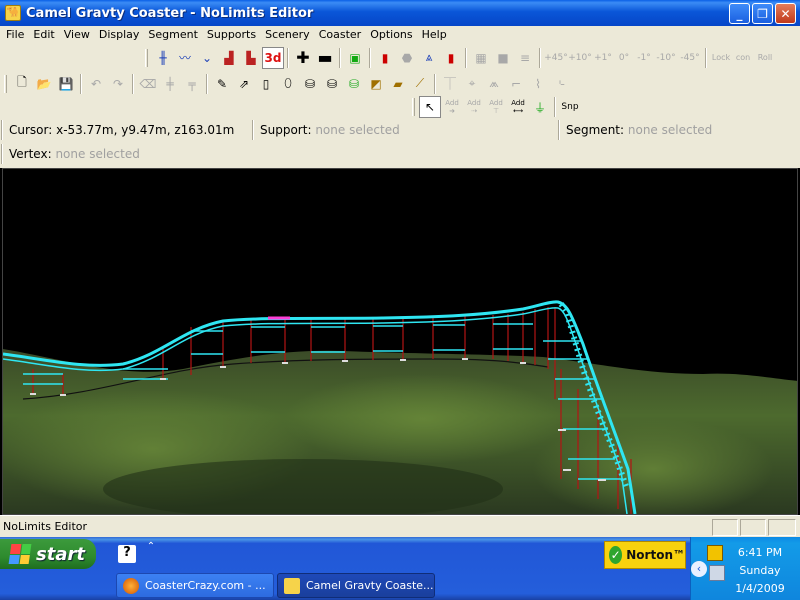  I want to click on cylinder-icon: ⛁, so click(310, 84).